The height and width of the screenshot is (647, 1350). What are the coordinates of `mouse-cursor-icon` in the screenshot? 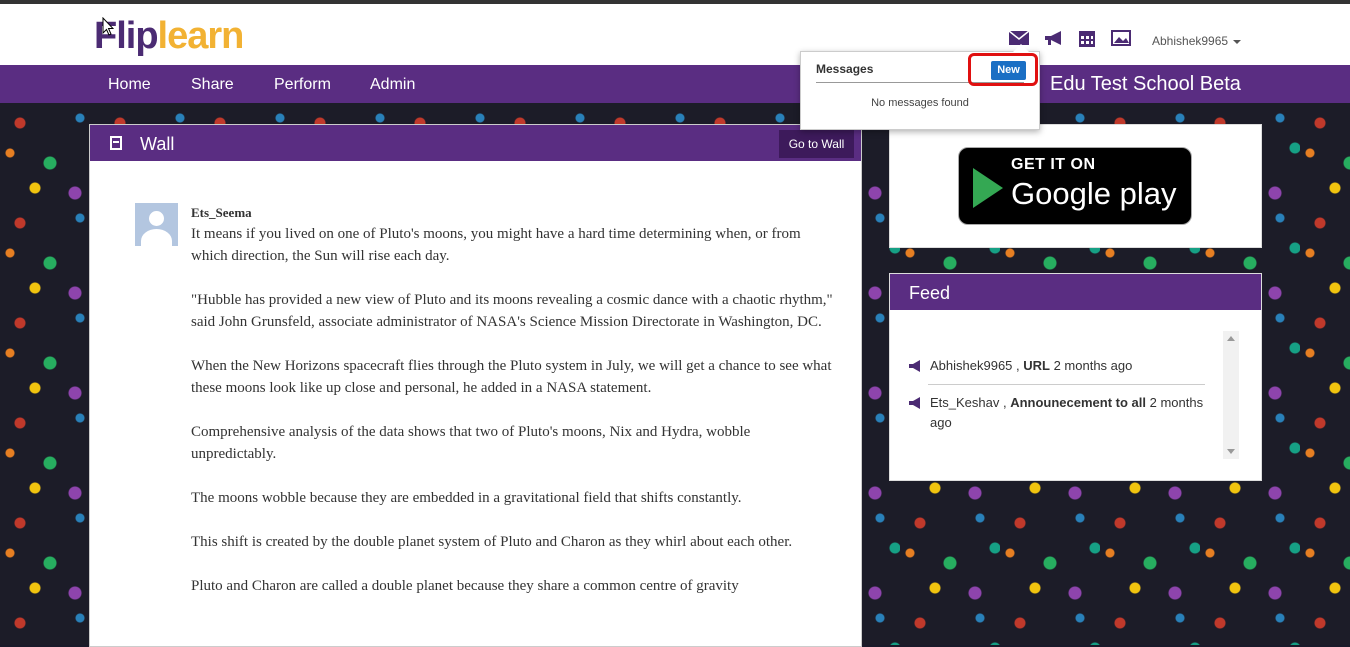 It's located at (108, 26).